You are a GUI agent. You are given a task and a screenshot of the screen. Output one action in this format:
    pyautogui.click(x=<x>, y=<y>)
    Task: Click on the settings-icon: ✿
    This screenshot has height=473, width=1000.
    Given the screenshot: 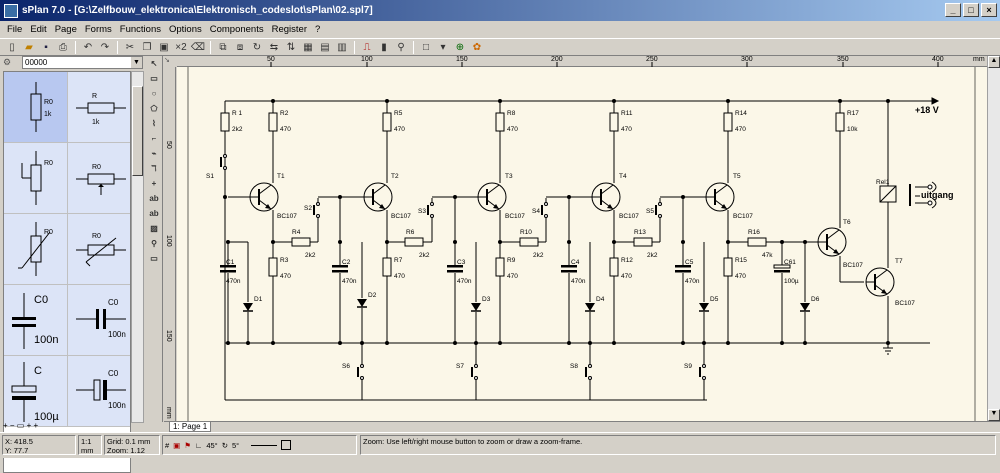 What is the action you would take?
    pyautogui.click(x=477, y=47)
    